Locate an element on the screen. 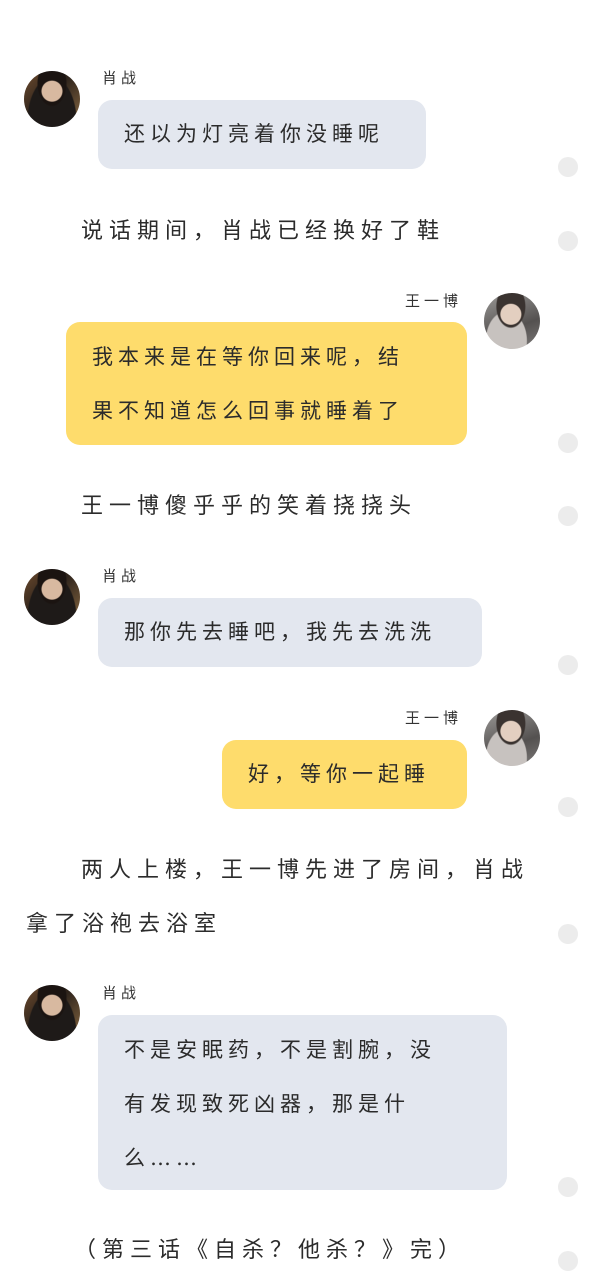 Image resolution: width=591 pixels, height=1280 pixels. message-text: 我本来是在等你回来呢，结 is located at coordinates (248, 357).